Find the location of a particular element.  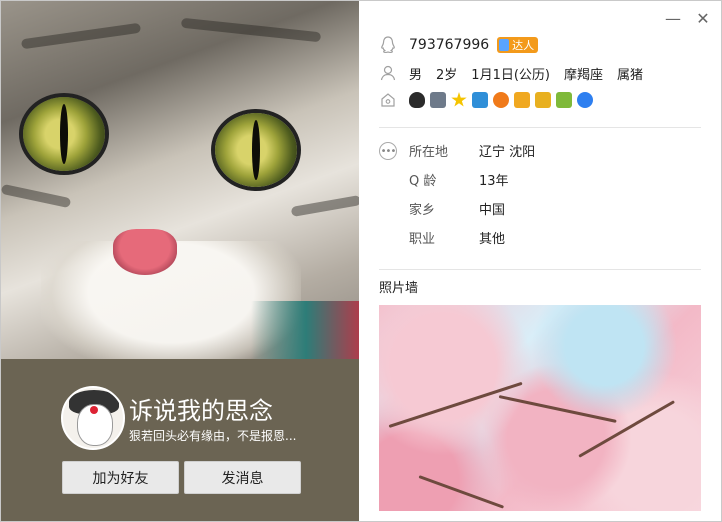

coin-badge-icon is located at coordinates (522, 100).